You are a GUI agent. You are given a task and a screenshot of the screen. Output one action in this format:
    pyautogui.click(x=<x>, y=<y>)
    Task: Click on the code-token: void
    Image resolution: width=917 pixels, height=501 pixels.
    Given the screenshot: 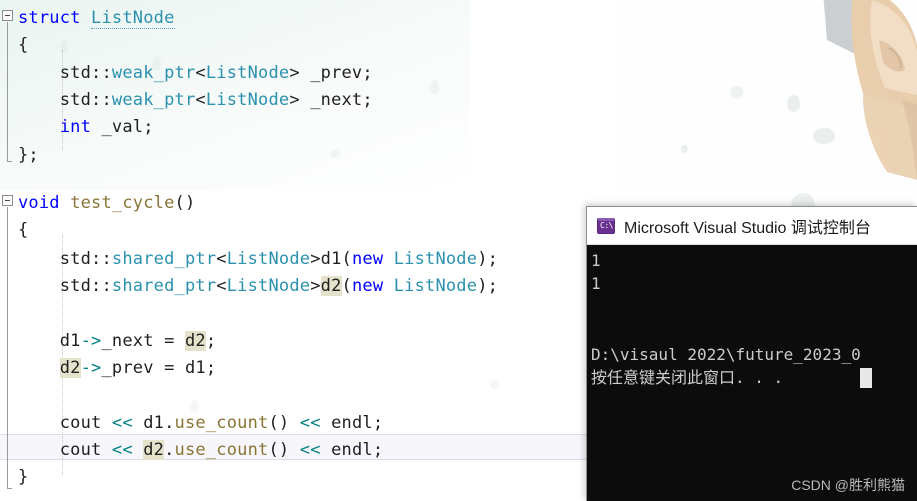 What is the action you would take?
    pyautogui.click(x=39, y=203)
    